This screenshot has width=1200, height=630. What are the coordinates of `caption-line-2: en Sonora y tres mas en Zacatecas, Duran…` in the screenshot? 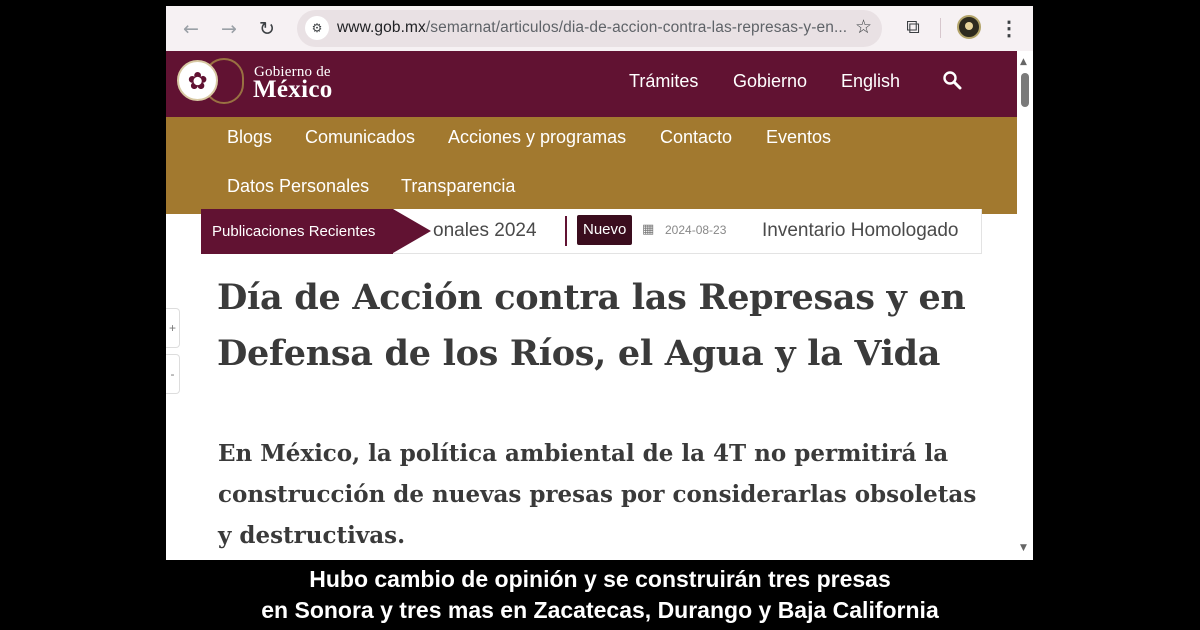 It's located at (600, 610).